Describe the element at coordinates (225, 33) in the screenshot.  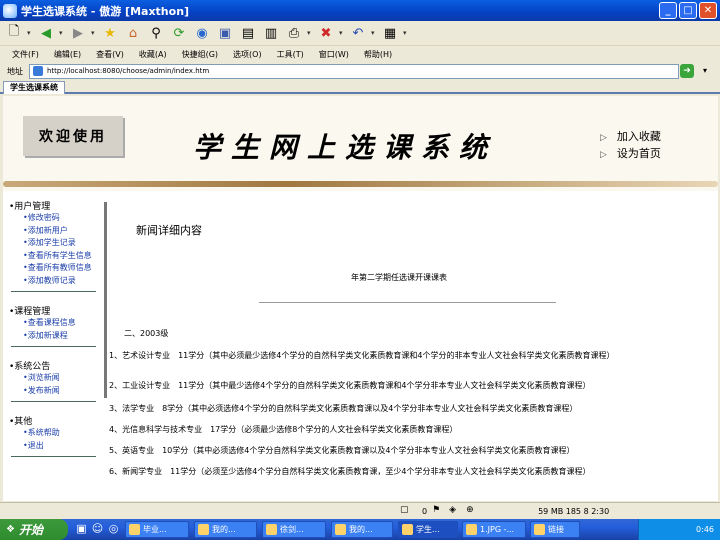
I see `save-icon: ▣` at that location.